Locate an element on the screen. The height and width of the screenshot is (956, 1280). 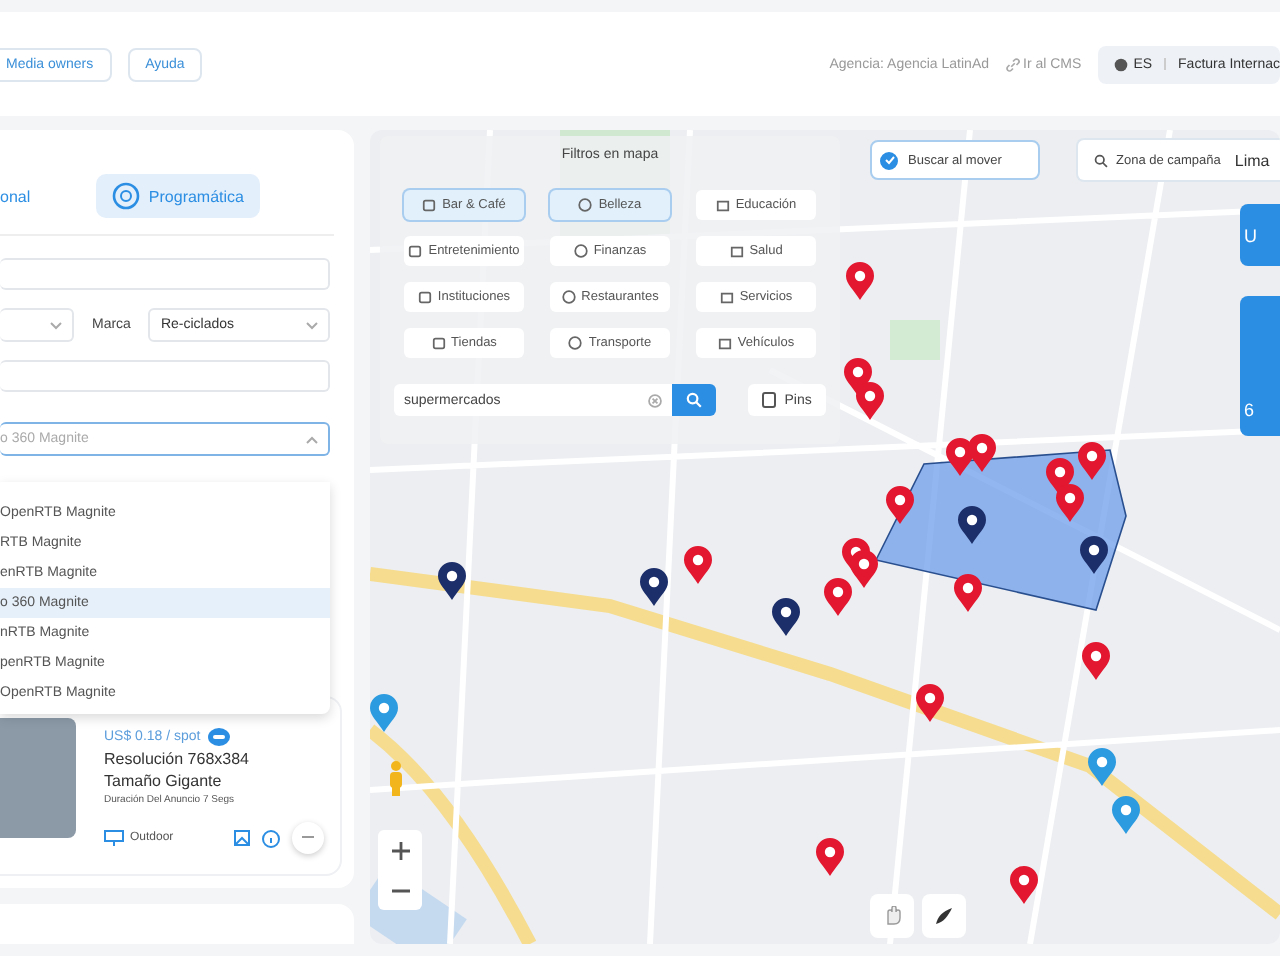
billboard-icon is located at coordinates (114, 838).